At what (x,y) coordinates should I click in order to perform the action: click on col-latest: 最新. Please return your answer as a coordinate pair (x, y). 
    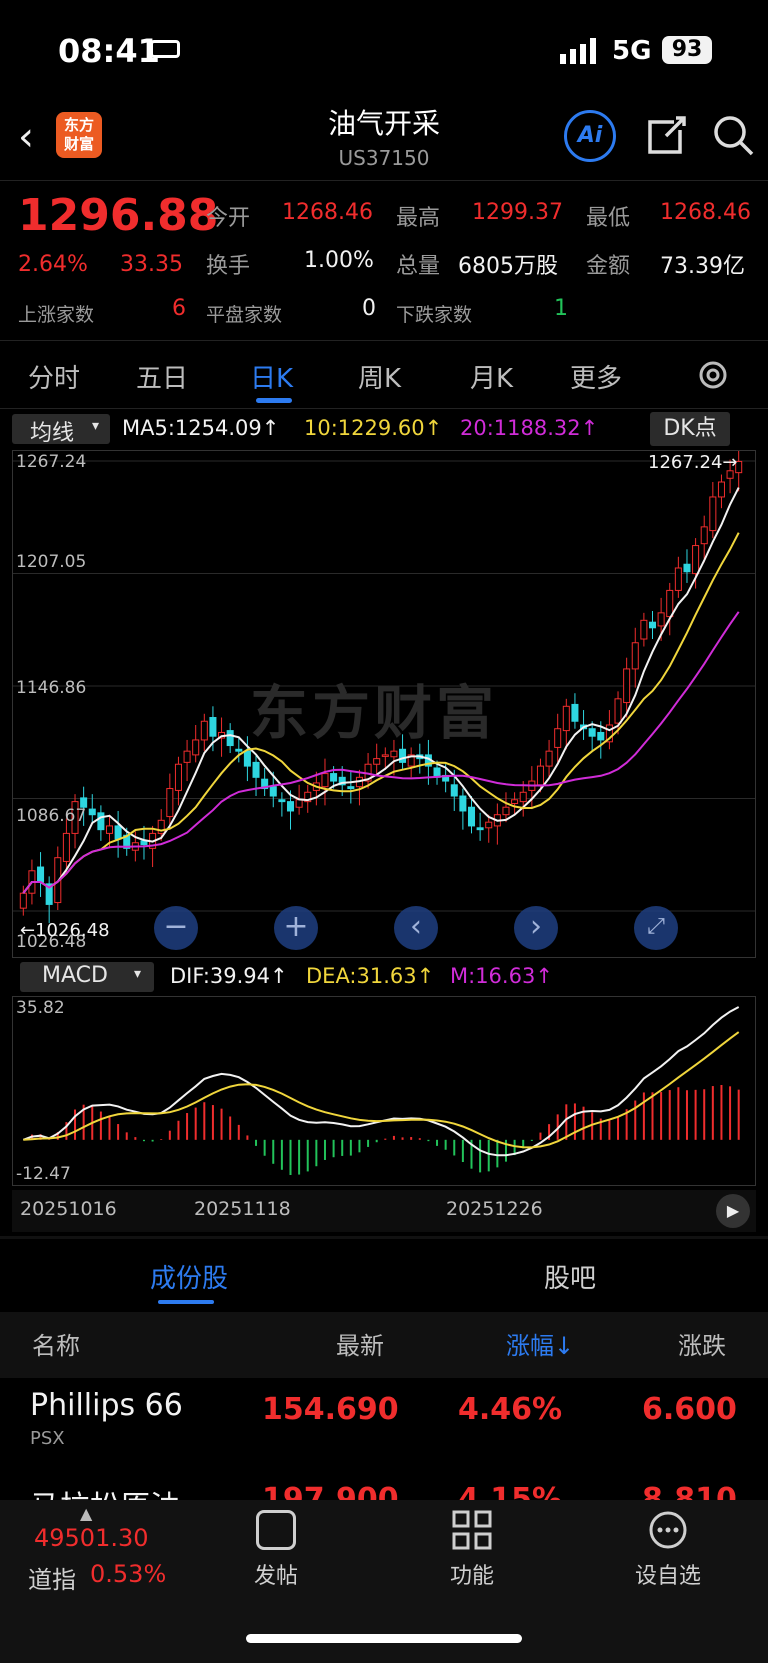
    Looking at the image, I should click on (360, 1343).